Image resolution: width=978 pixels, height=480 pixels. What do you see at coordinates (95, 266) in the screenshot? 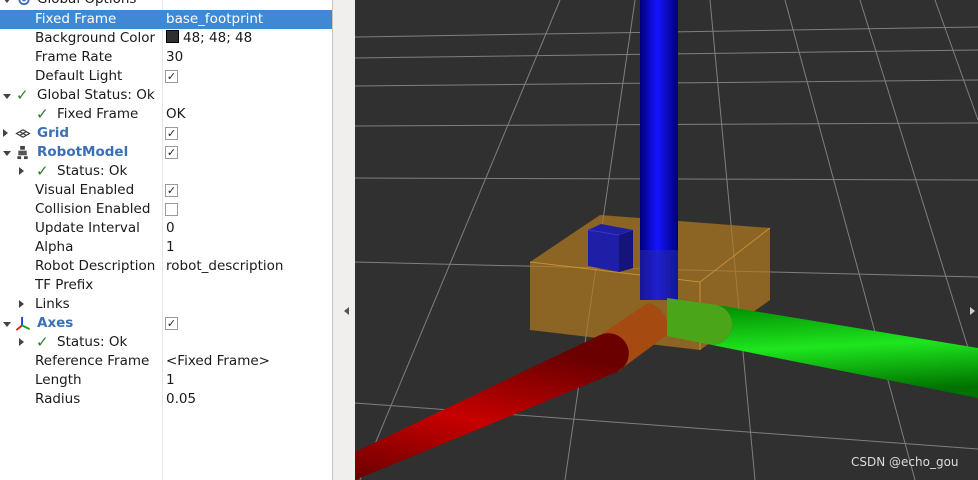
I see `property-label: Robot Description` at bounding box center [95, 266].